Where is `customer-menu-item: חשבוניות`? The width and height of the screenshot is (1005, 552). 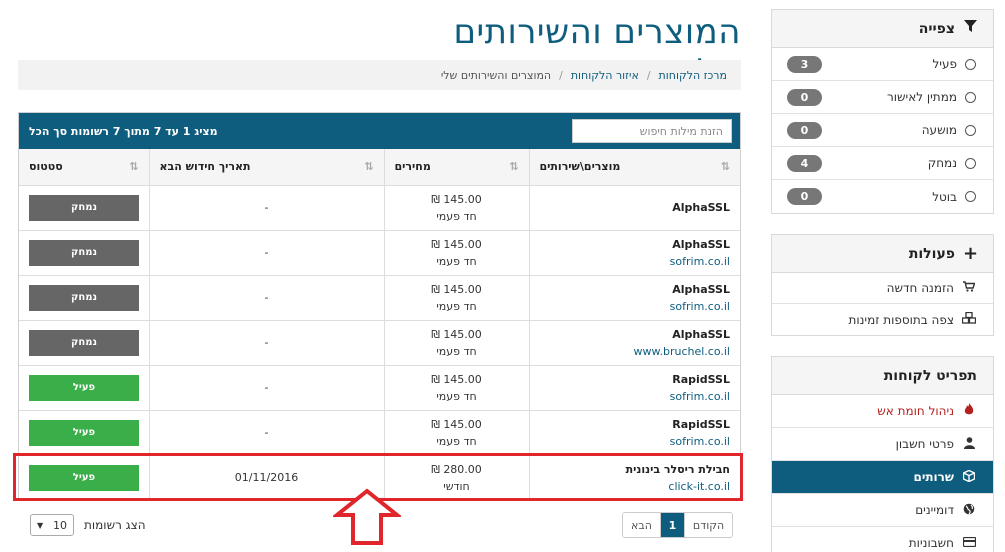
customer-menu-item: חשבוניות is located at coordinates (882, 539).